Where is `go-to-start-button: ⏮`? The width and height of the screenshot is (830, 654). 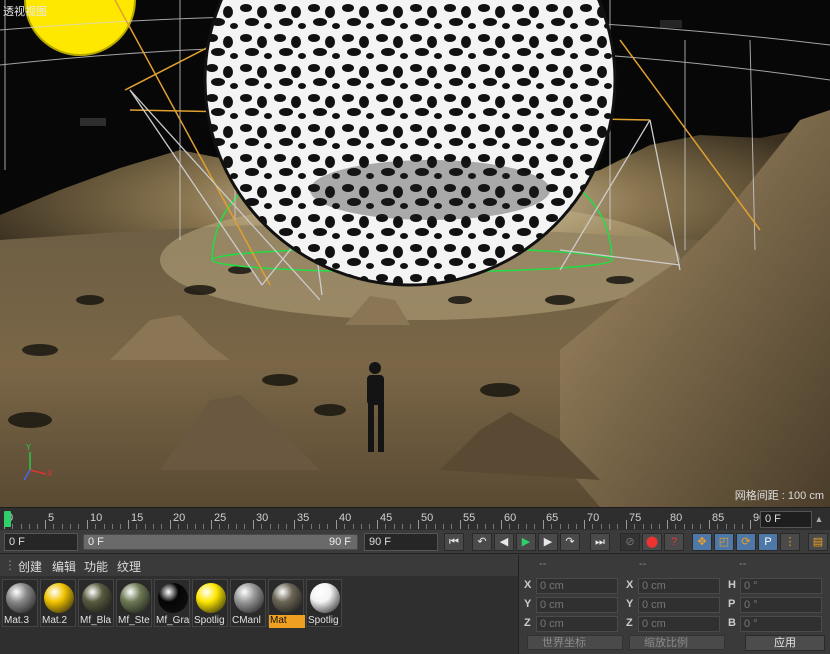 go-to-start-button: ⏮ is located at coordinates (454, 542).